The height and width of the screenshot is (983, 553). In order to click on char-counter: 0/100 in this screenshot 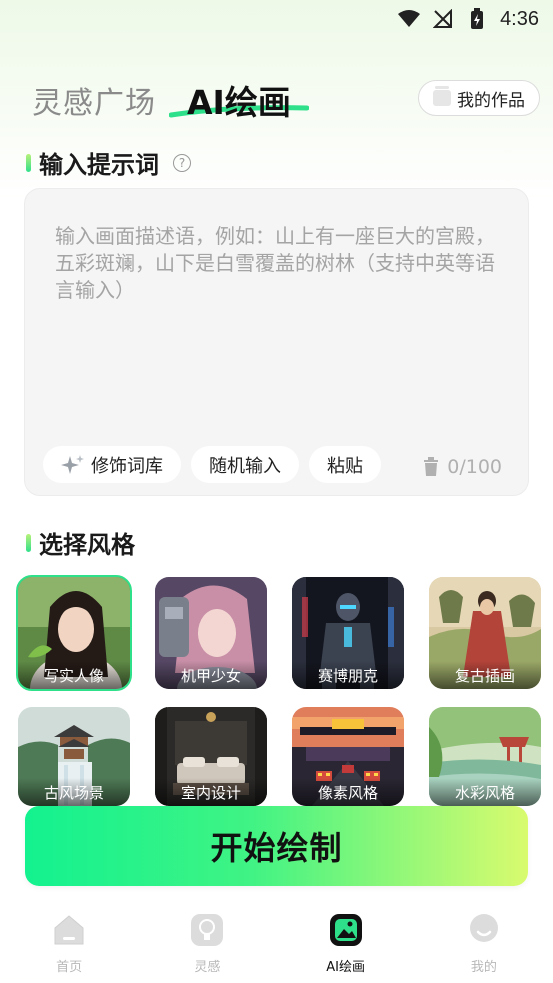, I will do `click(462, 467)`.